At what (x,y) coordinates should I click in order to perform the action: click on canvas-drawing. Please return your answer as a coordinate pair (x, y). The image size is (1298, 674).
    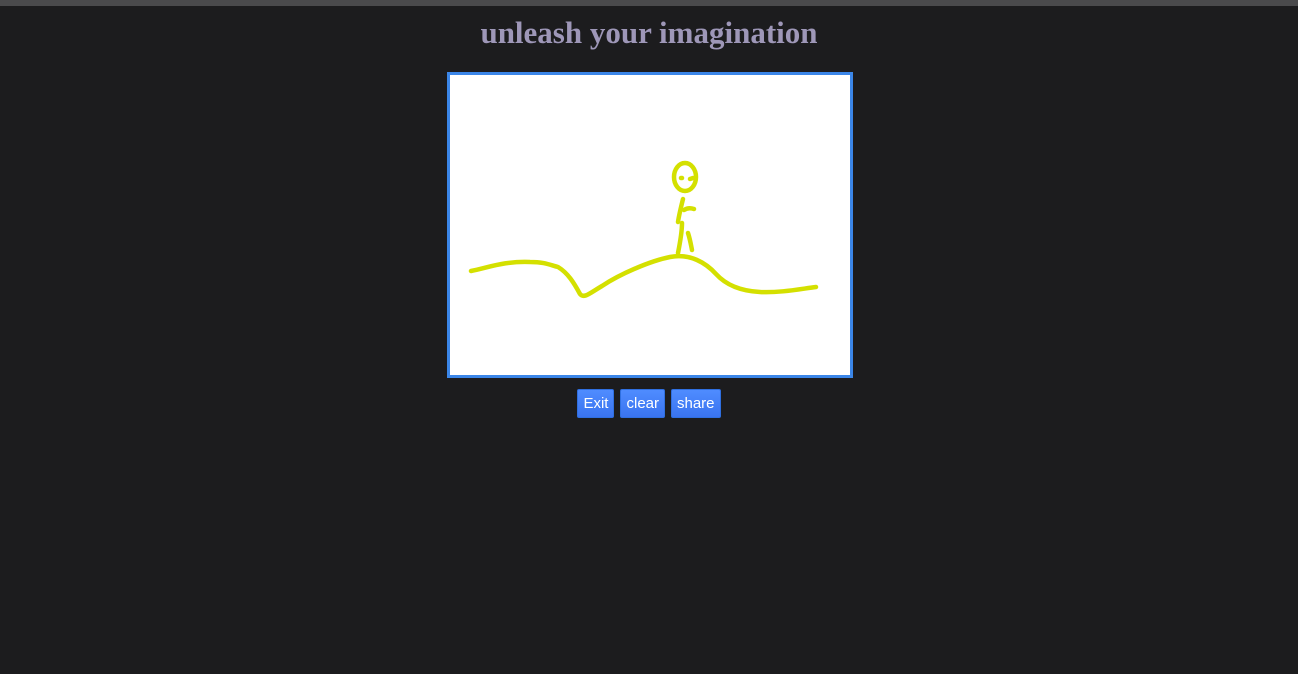
    Looking at the image, I should click on (643, 229).